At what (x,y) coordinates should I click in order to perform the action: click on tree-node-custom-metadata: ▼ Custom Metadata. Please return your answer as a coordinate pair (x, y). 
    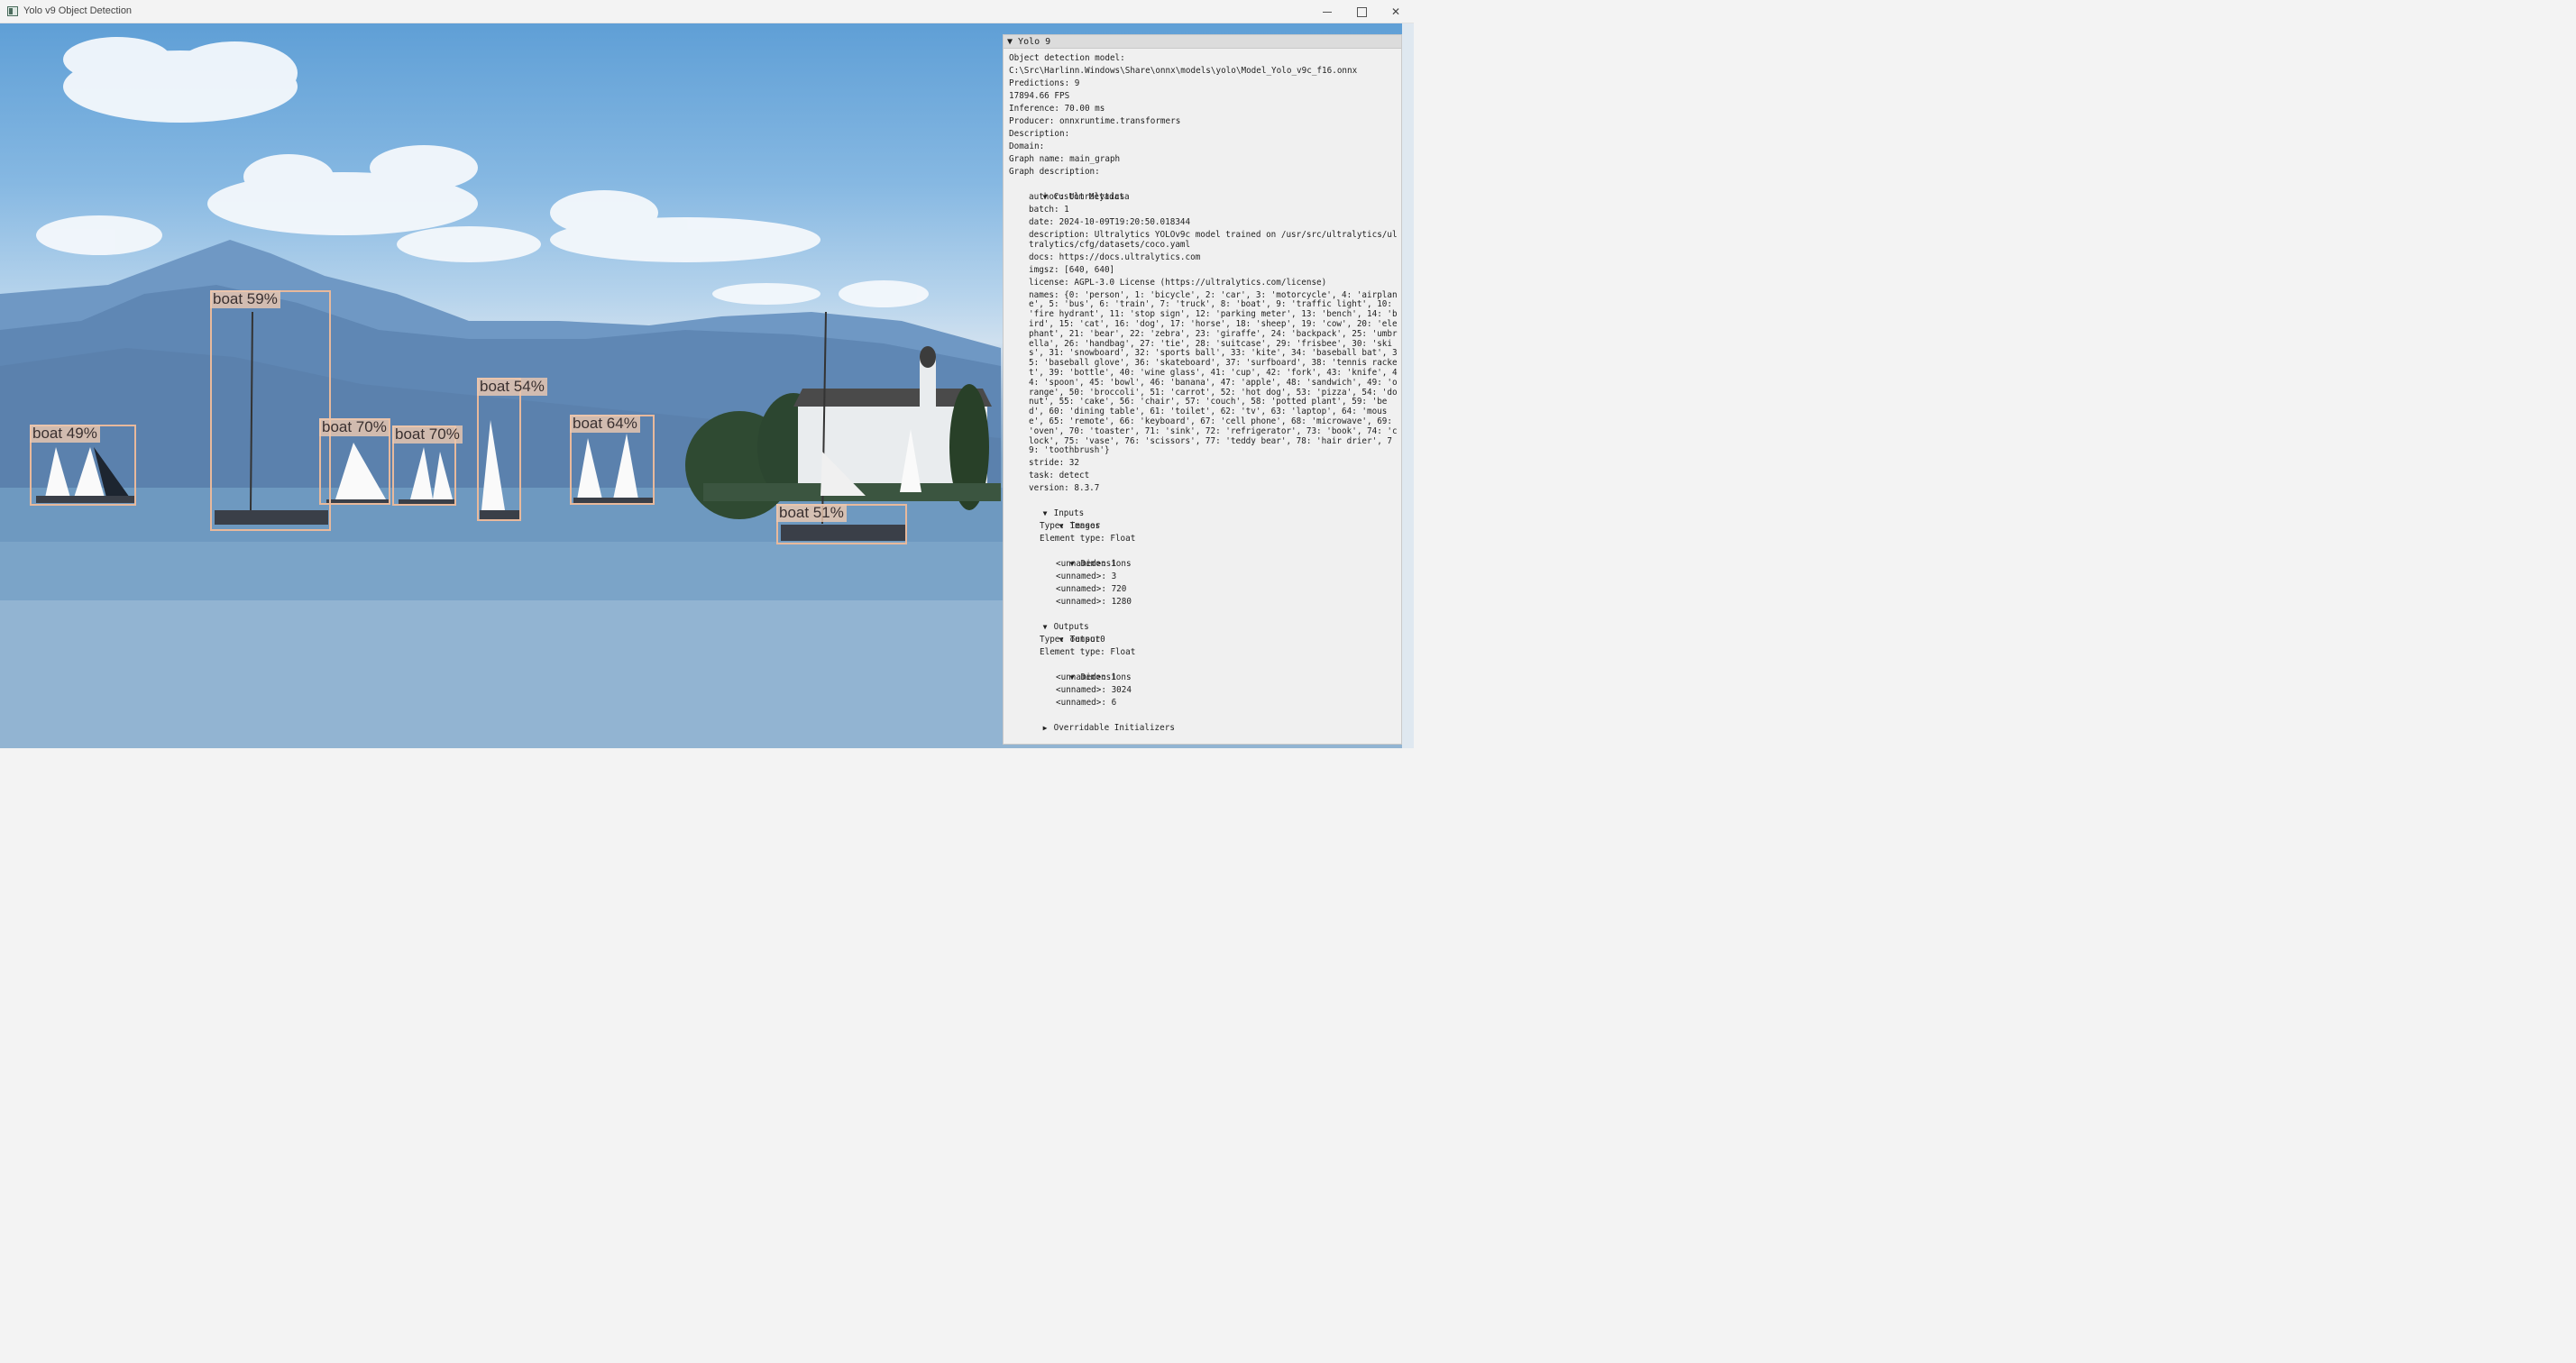
    Looking at the image, I should click on (1205, 190).